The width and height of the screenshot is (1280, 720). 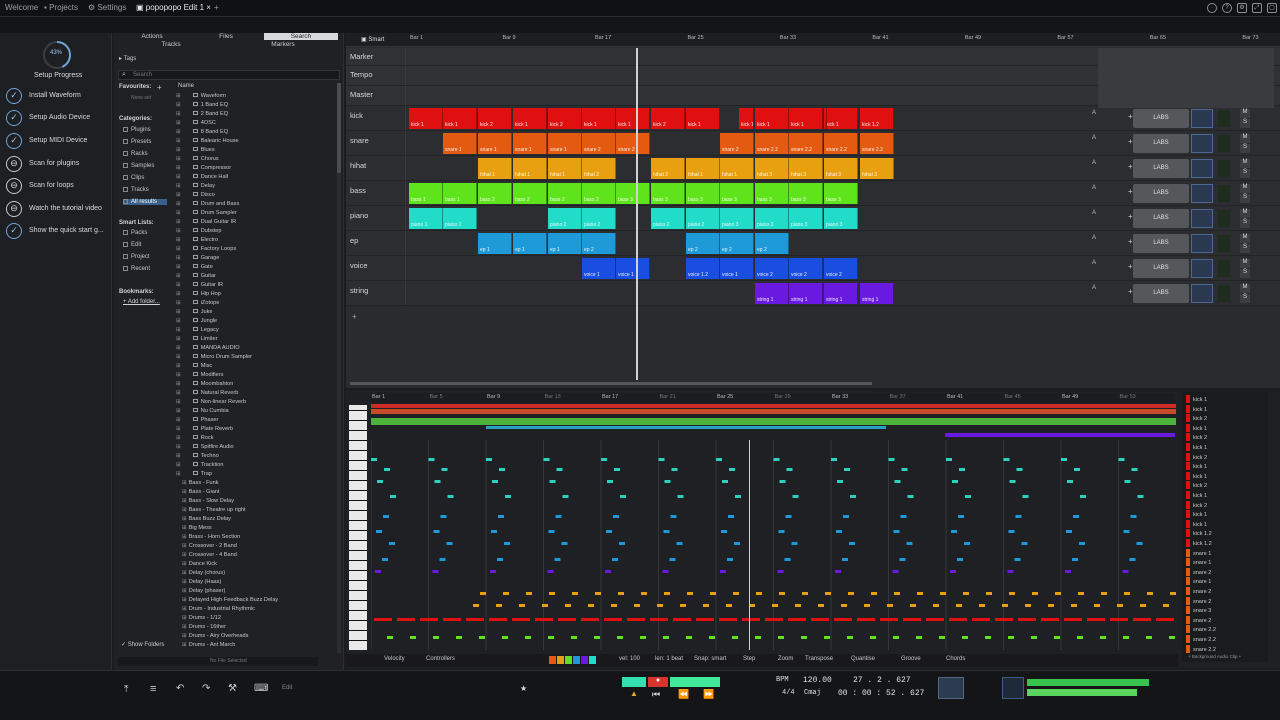 What do you see at coordinates (806, 293) in the screenshot?
I see `clip-string: string 1` at bounding box center [806, 293].